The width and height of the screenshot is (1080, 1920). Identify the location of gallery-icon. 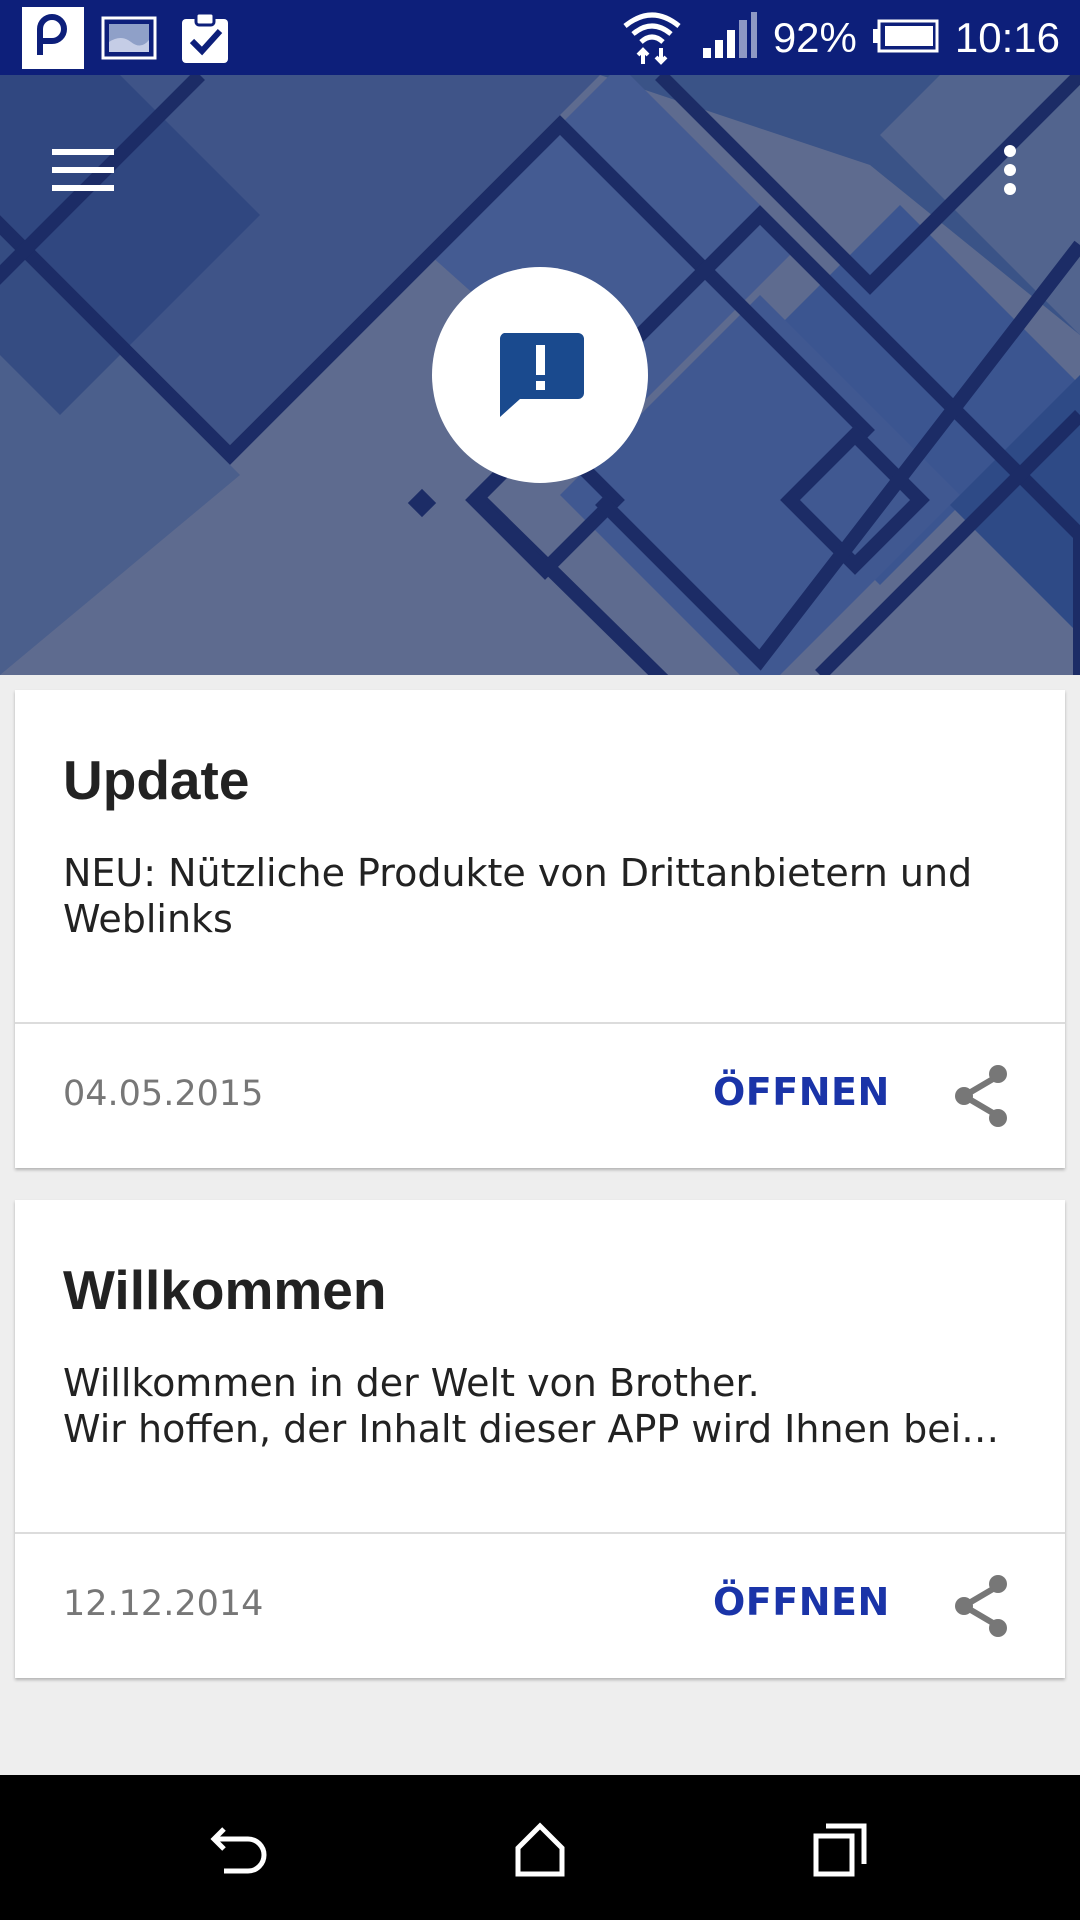
(129, 38).